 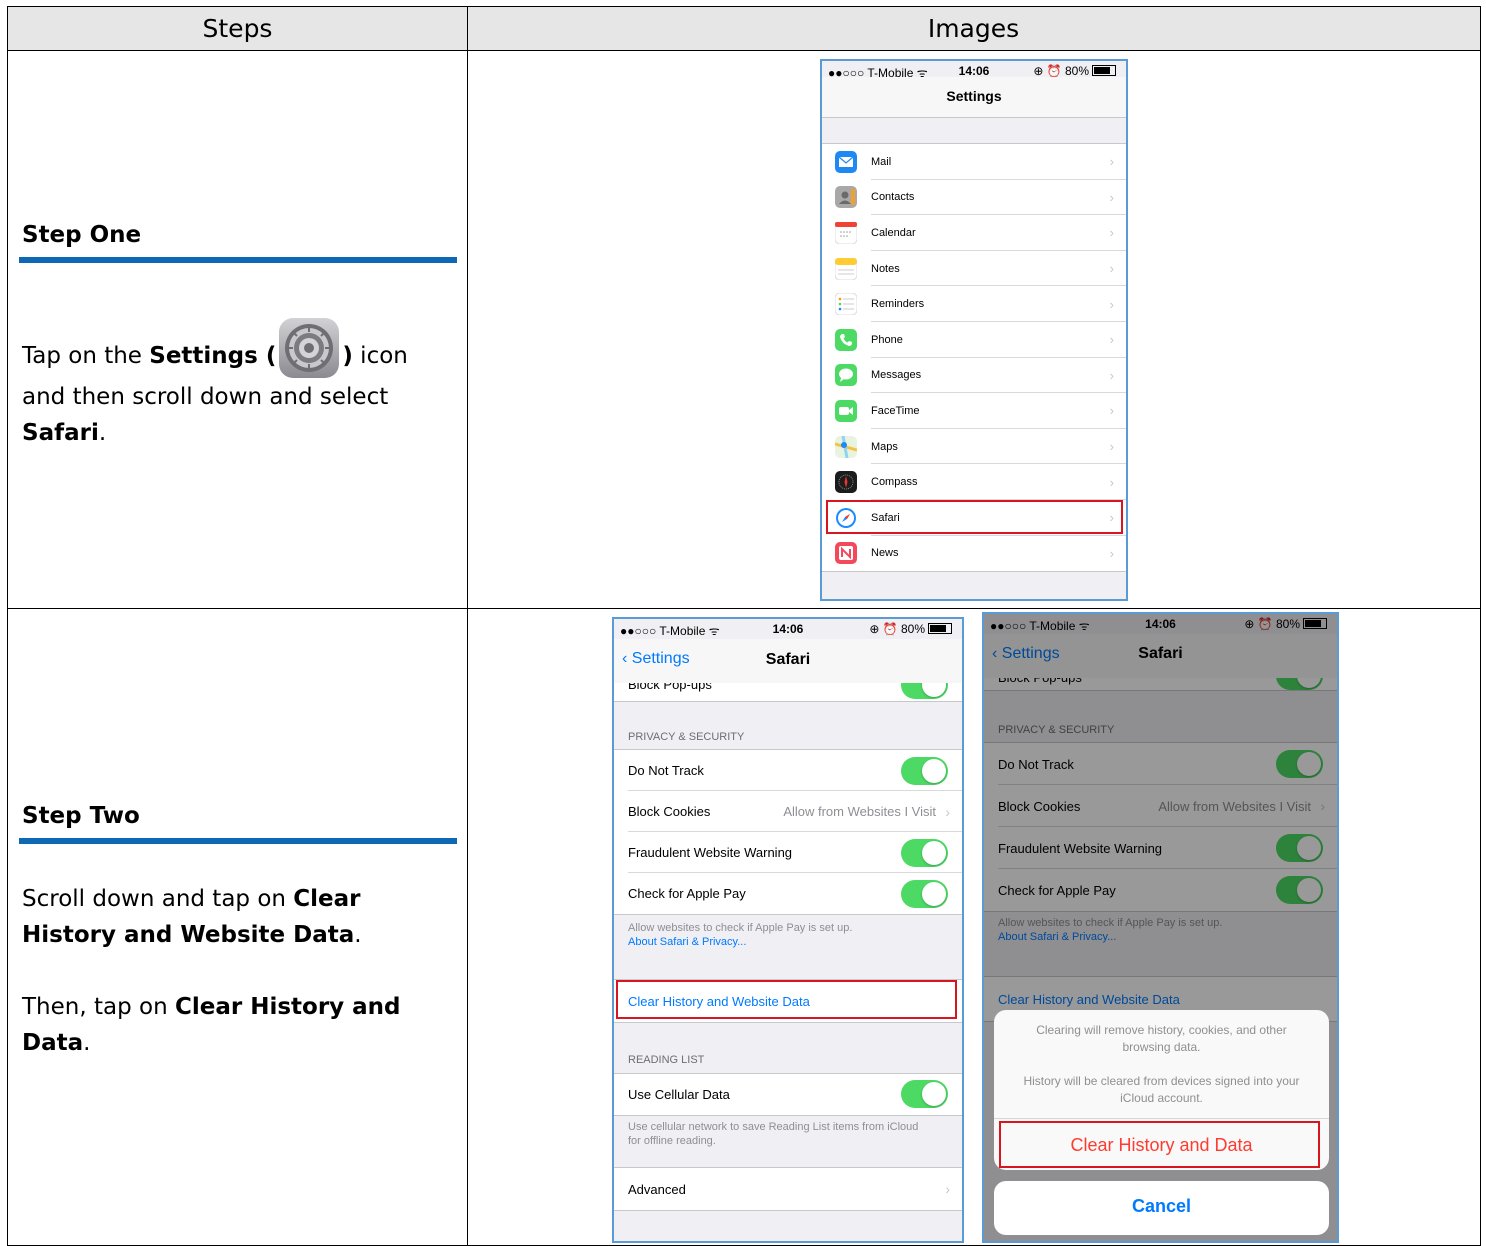 I want to click on clear-history-highlight-box, so click(x=786, y=999).